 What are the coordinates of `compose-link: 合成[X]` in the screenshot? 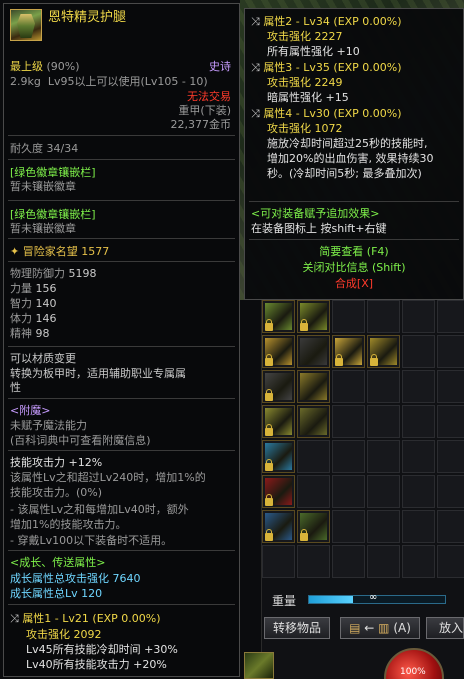 It's located at (354, 283).